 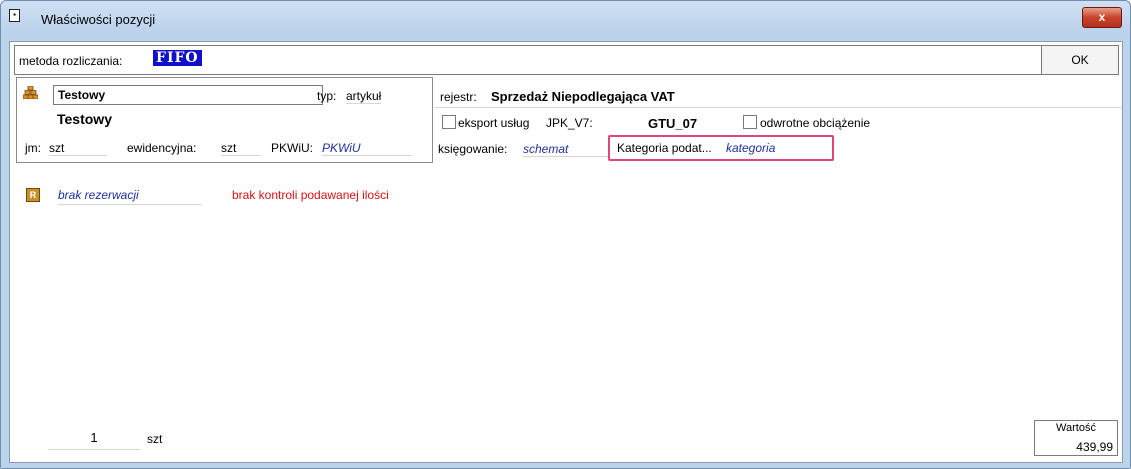 I want to click on ksiegowanie-label: księgowanie:, so click(x=473, y=149).